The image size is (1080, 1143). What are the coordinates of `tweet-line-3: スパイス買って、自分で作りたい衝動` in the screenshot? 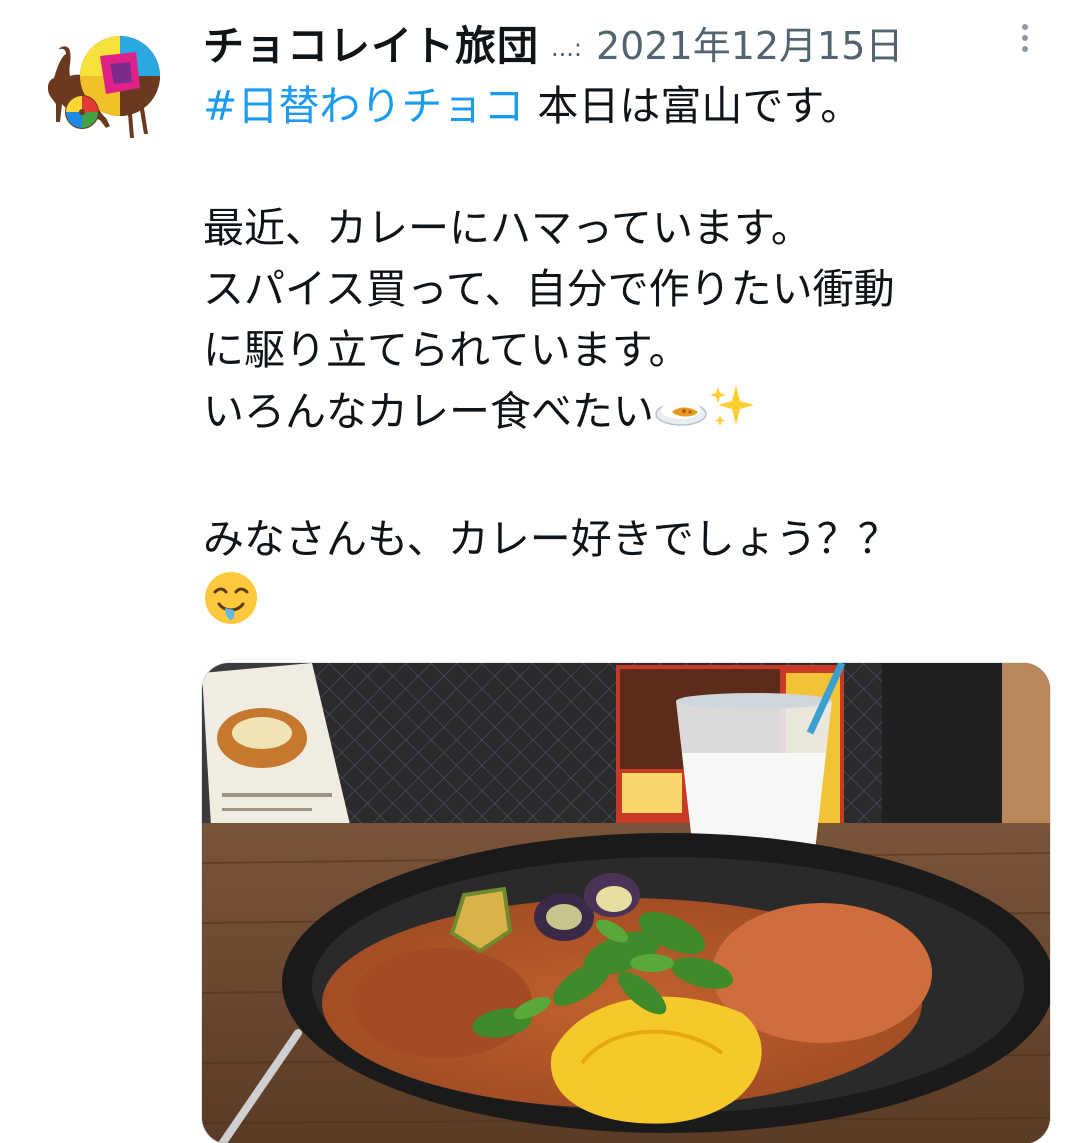 It's located at (549, 289).